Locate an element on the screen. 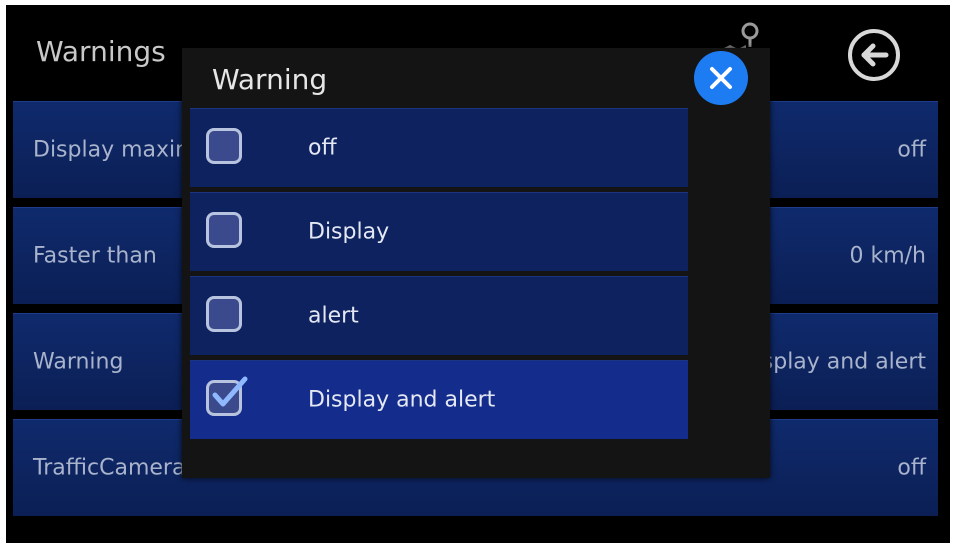 This screenshot has height=548, width=956. checkbox-checked is located at coordinates (227, 396).